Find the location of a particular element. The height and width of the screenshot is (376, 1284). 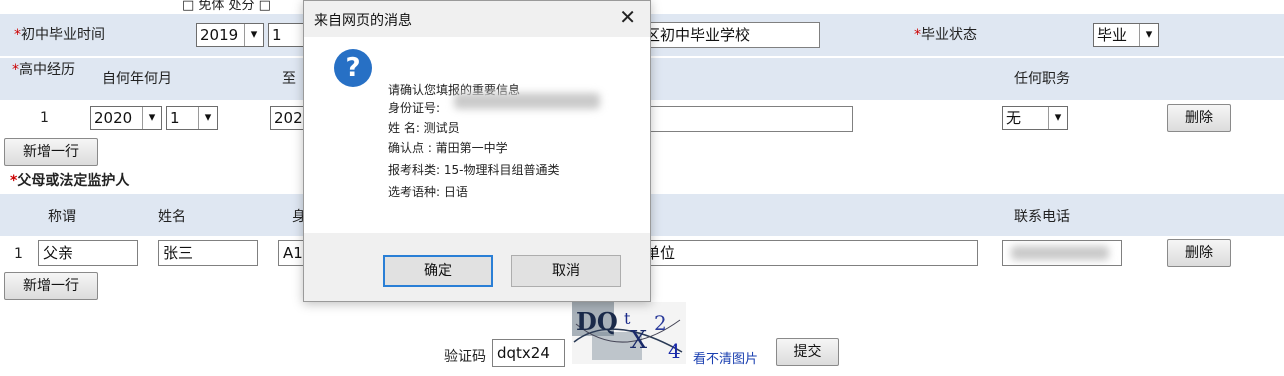

senior-from-year-select: 2020 ▾ is located at coordinates (126, 118).